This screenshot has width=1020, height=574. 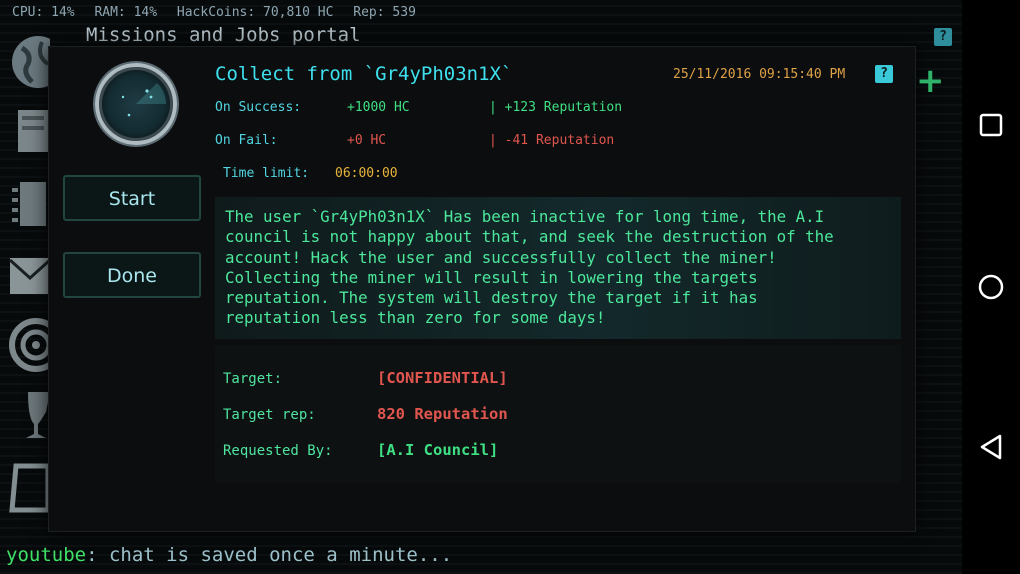 I want to click on chip-icon, so click(x=29, y=201).